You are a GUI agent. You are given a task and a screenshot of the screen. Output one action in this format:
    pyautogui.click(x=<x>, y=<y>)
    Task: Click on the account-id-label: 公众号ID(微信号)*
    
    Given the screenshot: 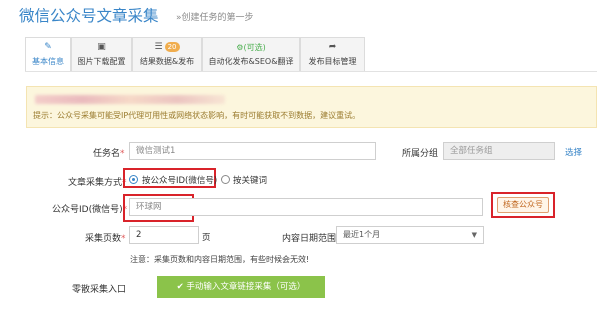 What is the action you would take?
    pyautogui.click(x=89, y=208)
    